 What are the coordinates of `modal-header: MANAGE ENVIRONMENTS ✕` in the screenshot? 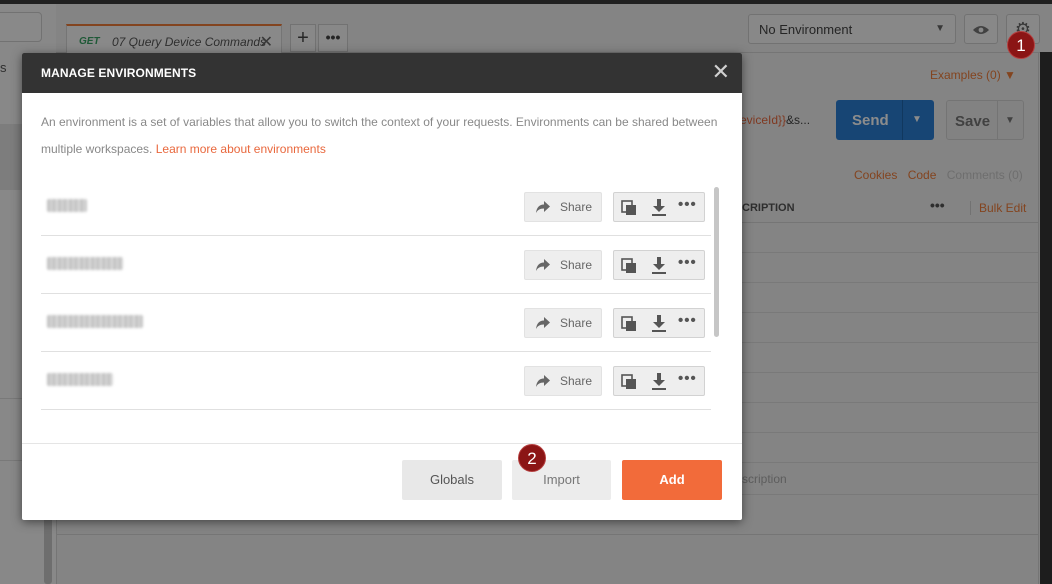 It's located at (382, 73).